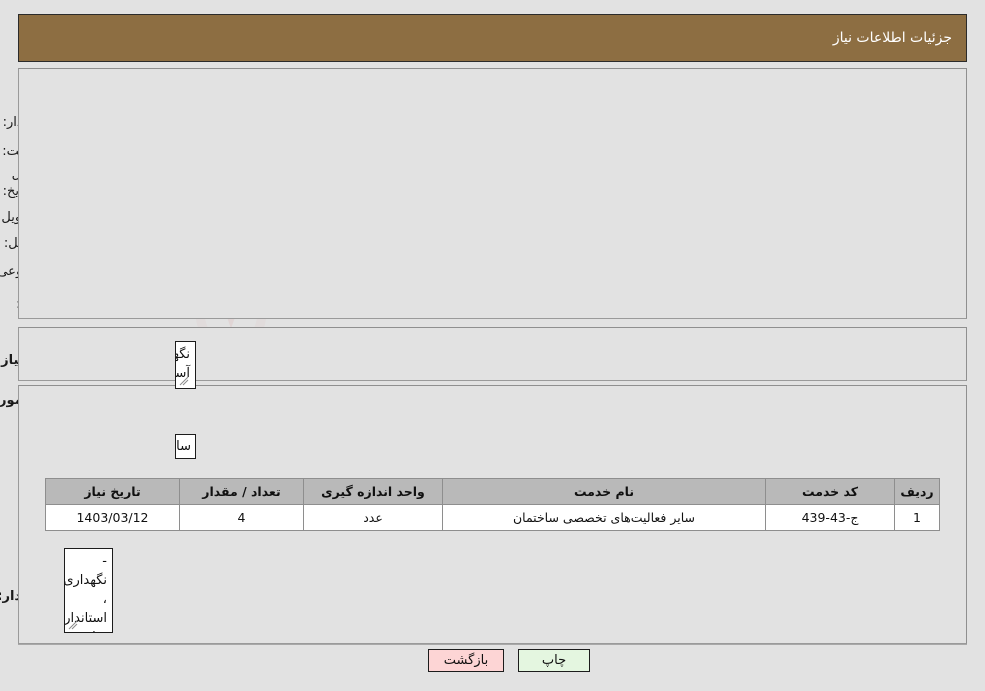 The width and height of the screenshot is (985, 691). I want to click on th-unit: واحد اندازه گیری, so click(373, 491).